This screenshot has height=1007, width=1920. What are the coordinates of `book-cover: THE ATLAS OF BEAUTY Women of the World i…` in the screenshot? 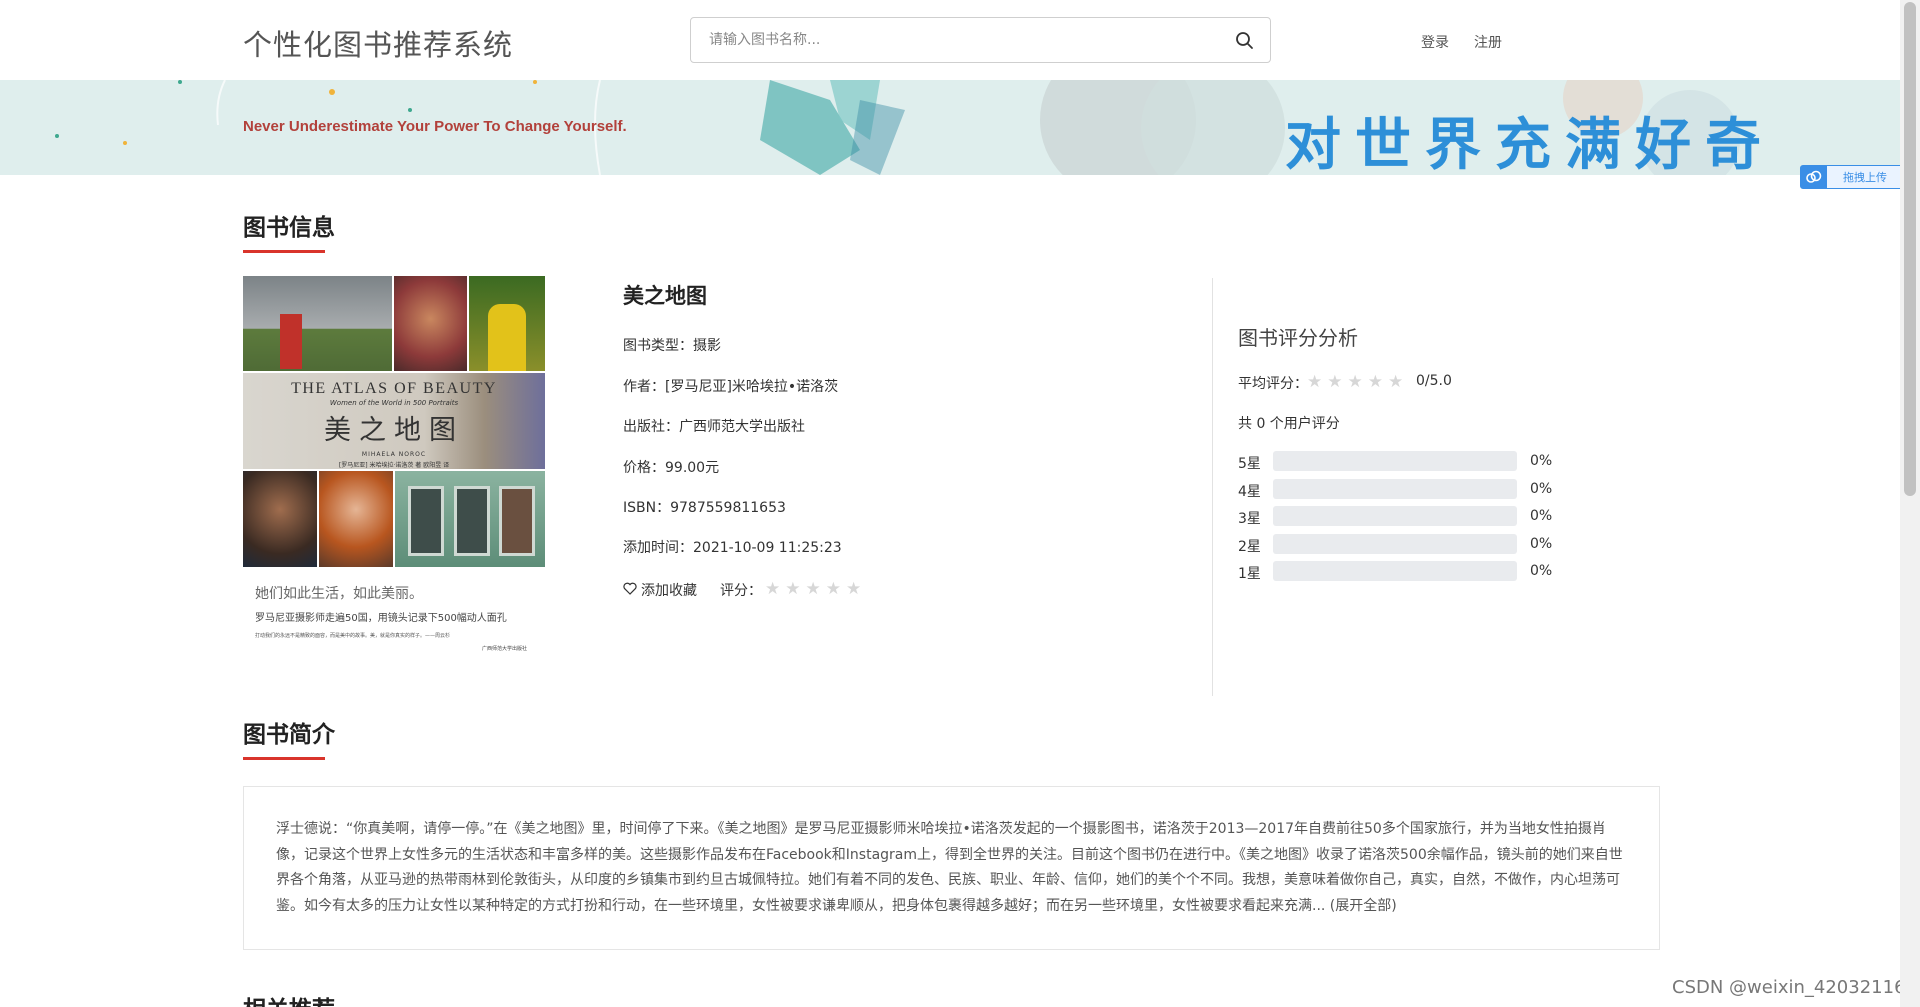 It's located at (394, 464).